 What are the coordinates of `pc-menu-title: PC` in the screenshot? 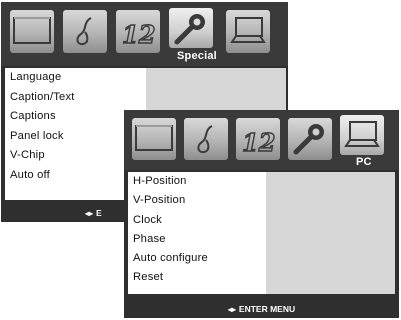 It's located at (364, 162).